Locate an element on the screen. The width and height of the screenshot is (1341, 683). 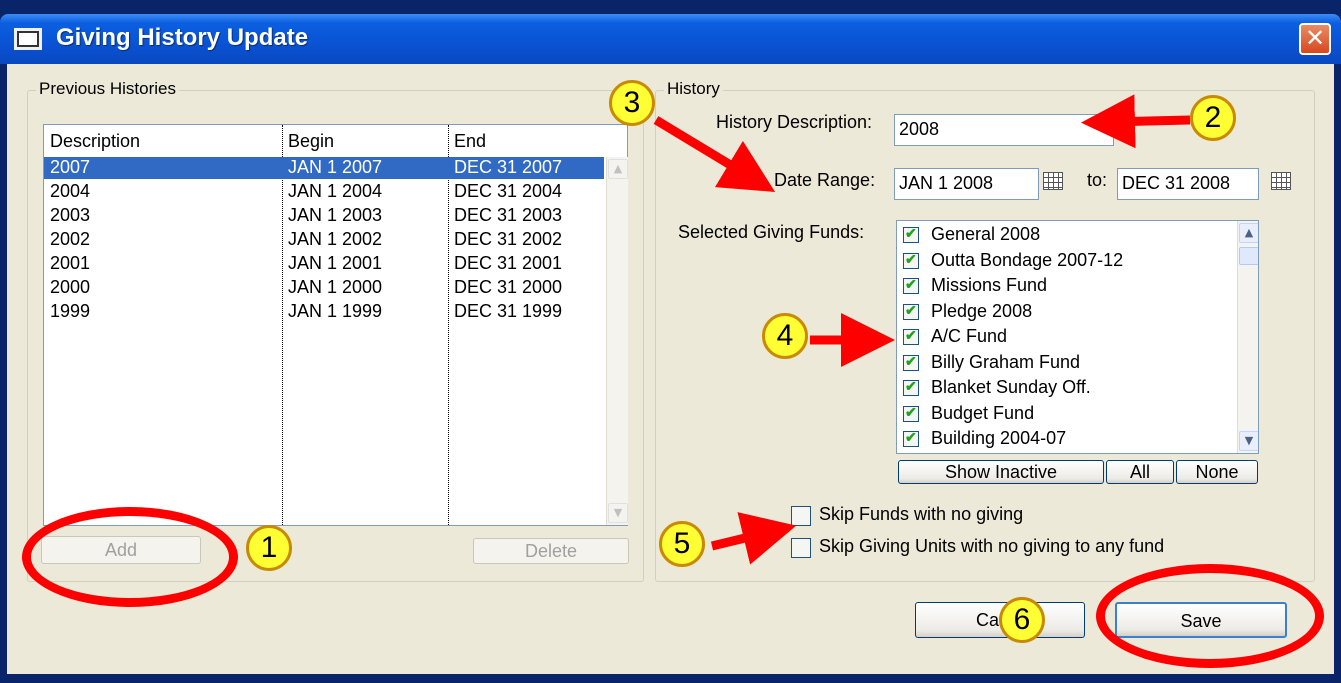
column-header-description: Description is located at coordinates (163, 140).